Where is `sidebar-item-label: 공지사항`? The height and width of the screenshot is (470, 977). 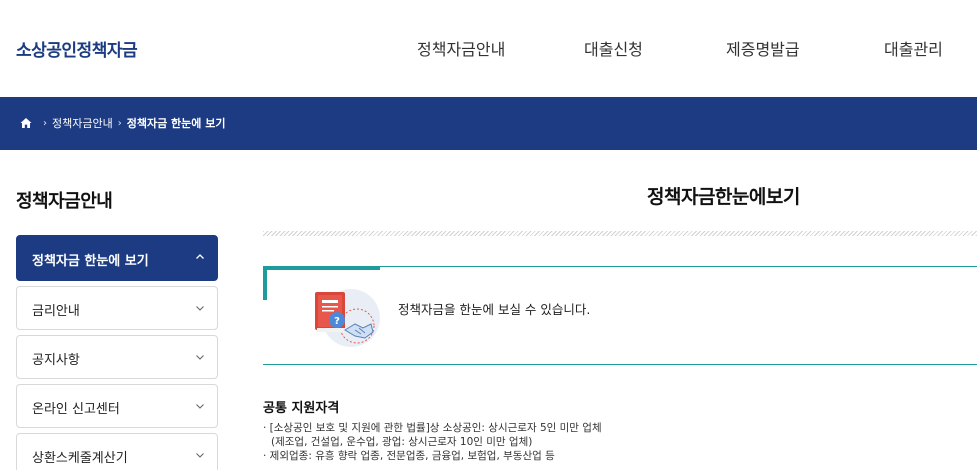
sidebar-item-label: 공지사항 is located at coordinates (56, 360).